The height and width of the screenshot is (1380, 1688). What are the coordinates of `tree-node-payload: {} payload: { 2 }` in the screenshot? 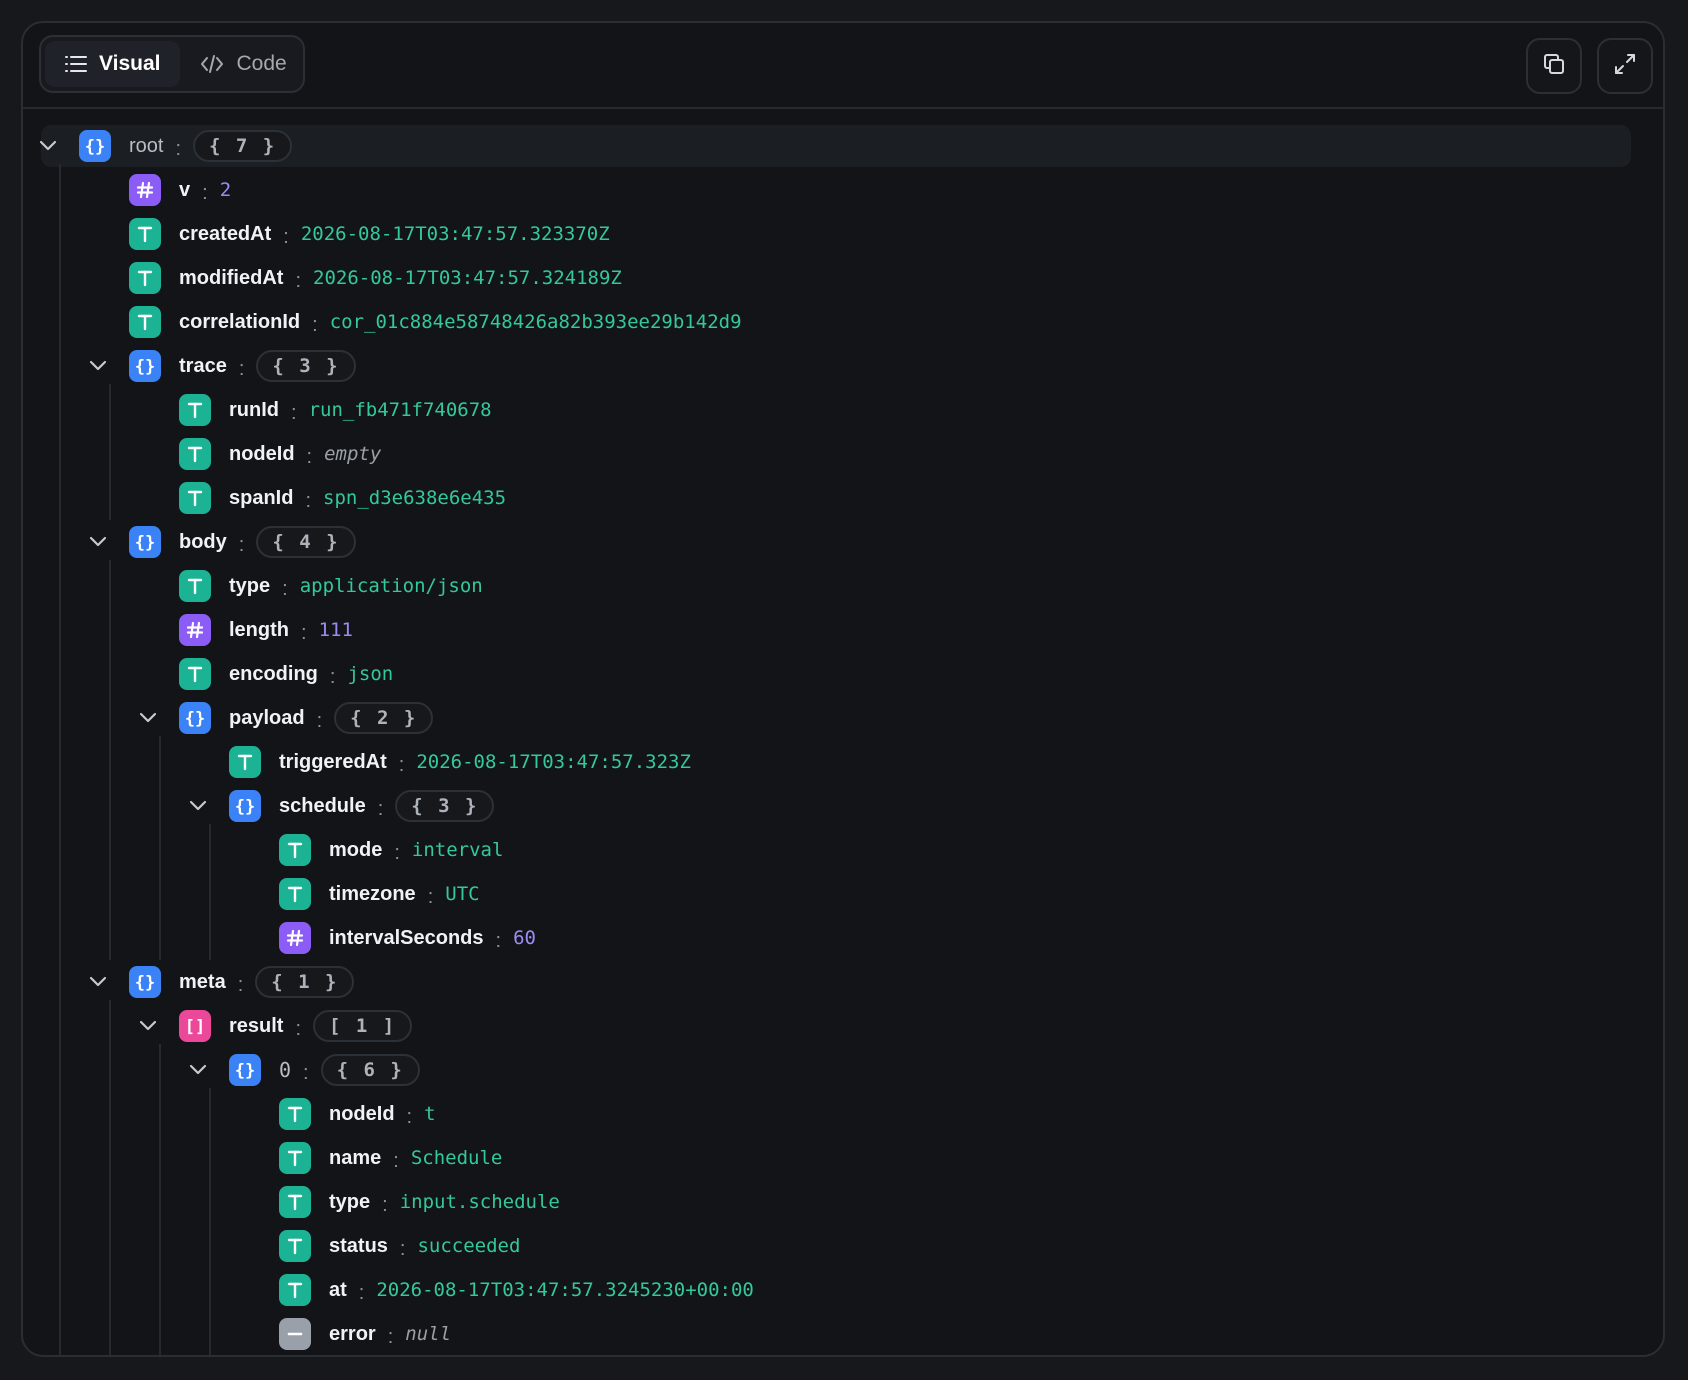 It's located at (285, 718).